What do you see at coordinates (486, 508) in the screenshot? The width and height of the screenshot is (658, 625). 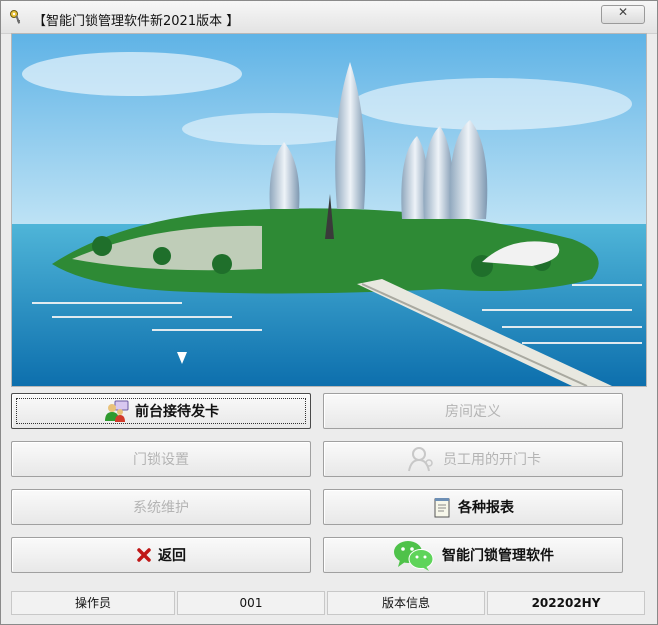 I see `reports-label: 各种报表` at bounding box center [486, 508].